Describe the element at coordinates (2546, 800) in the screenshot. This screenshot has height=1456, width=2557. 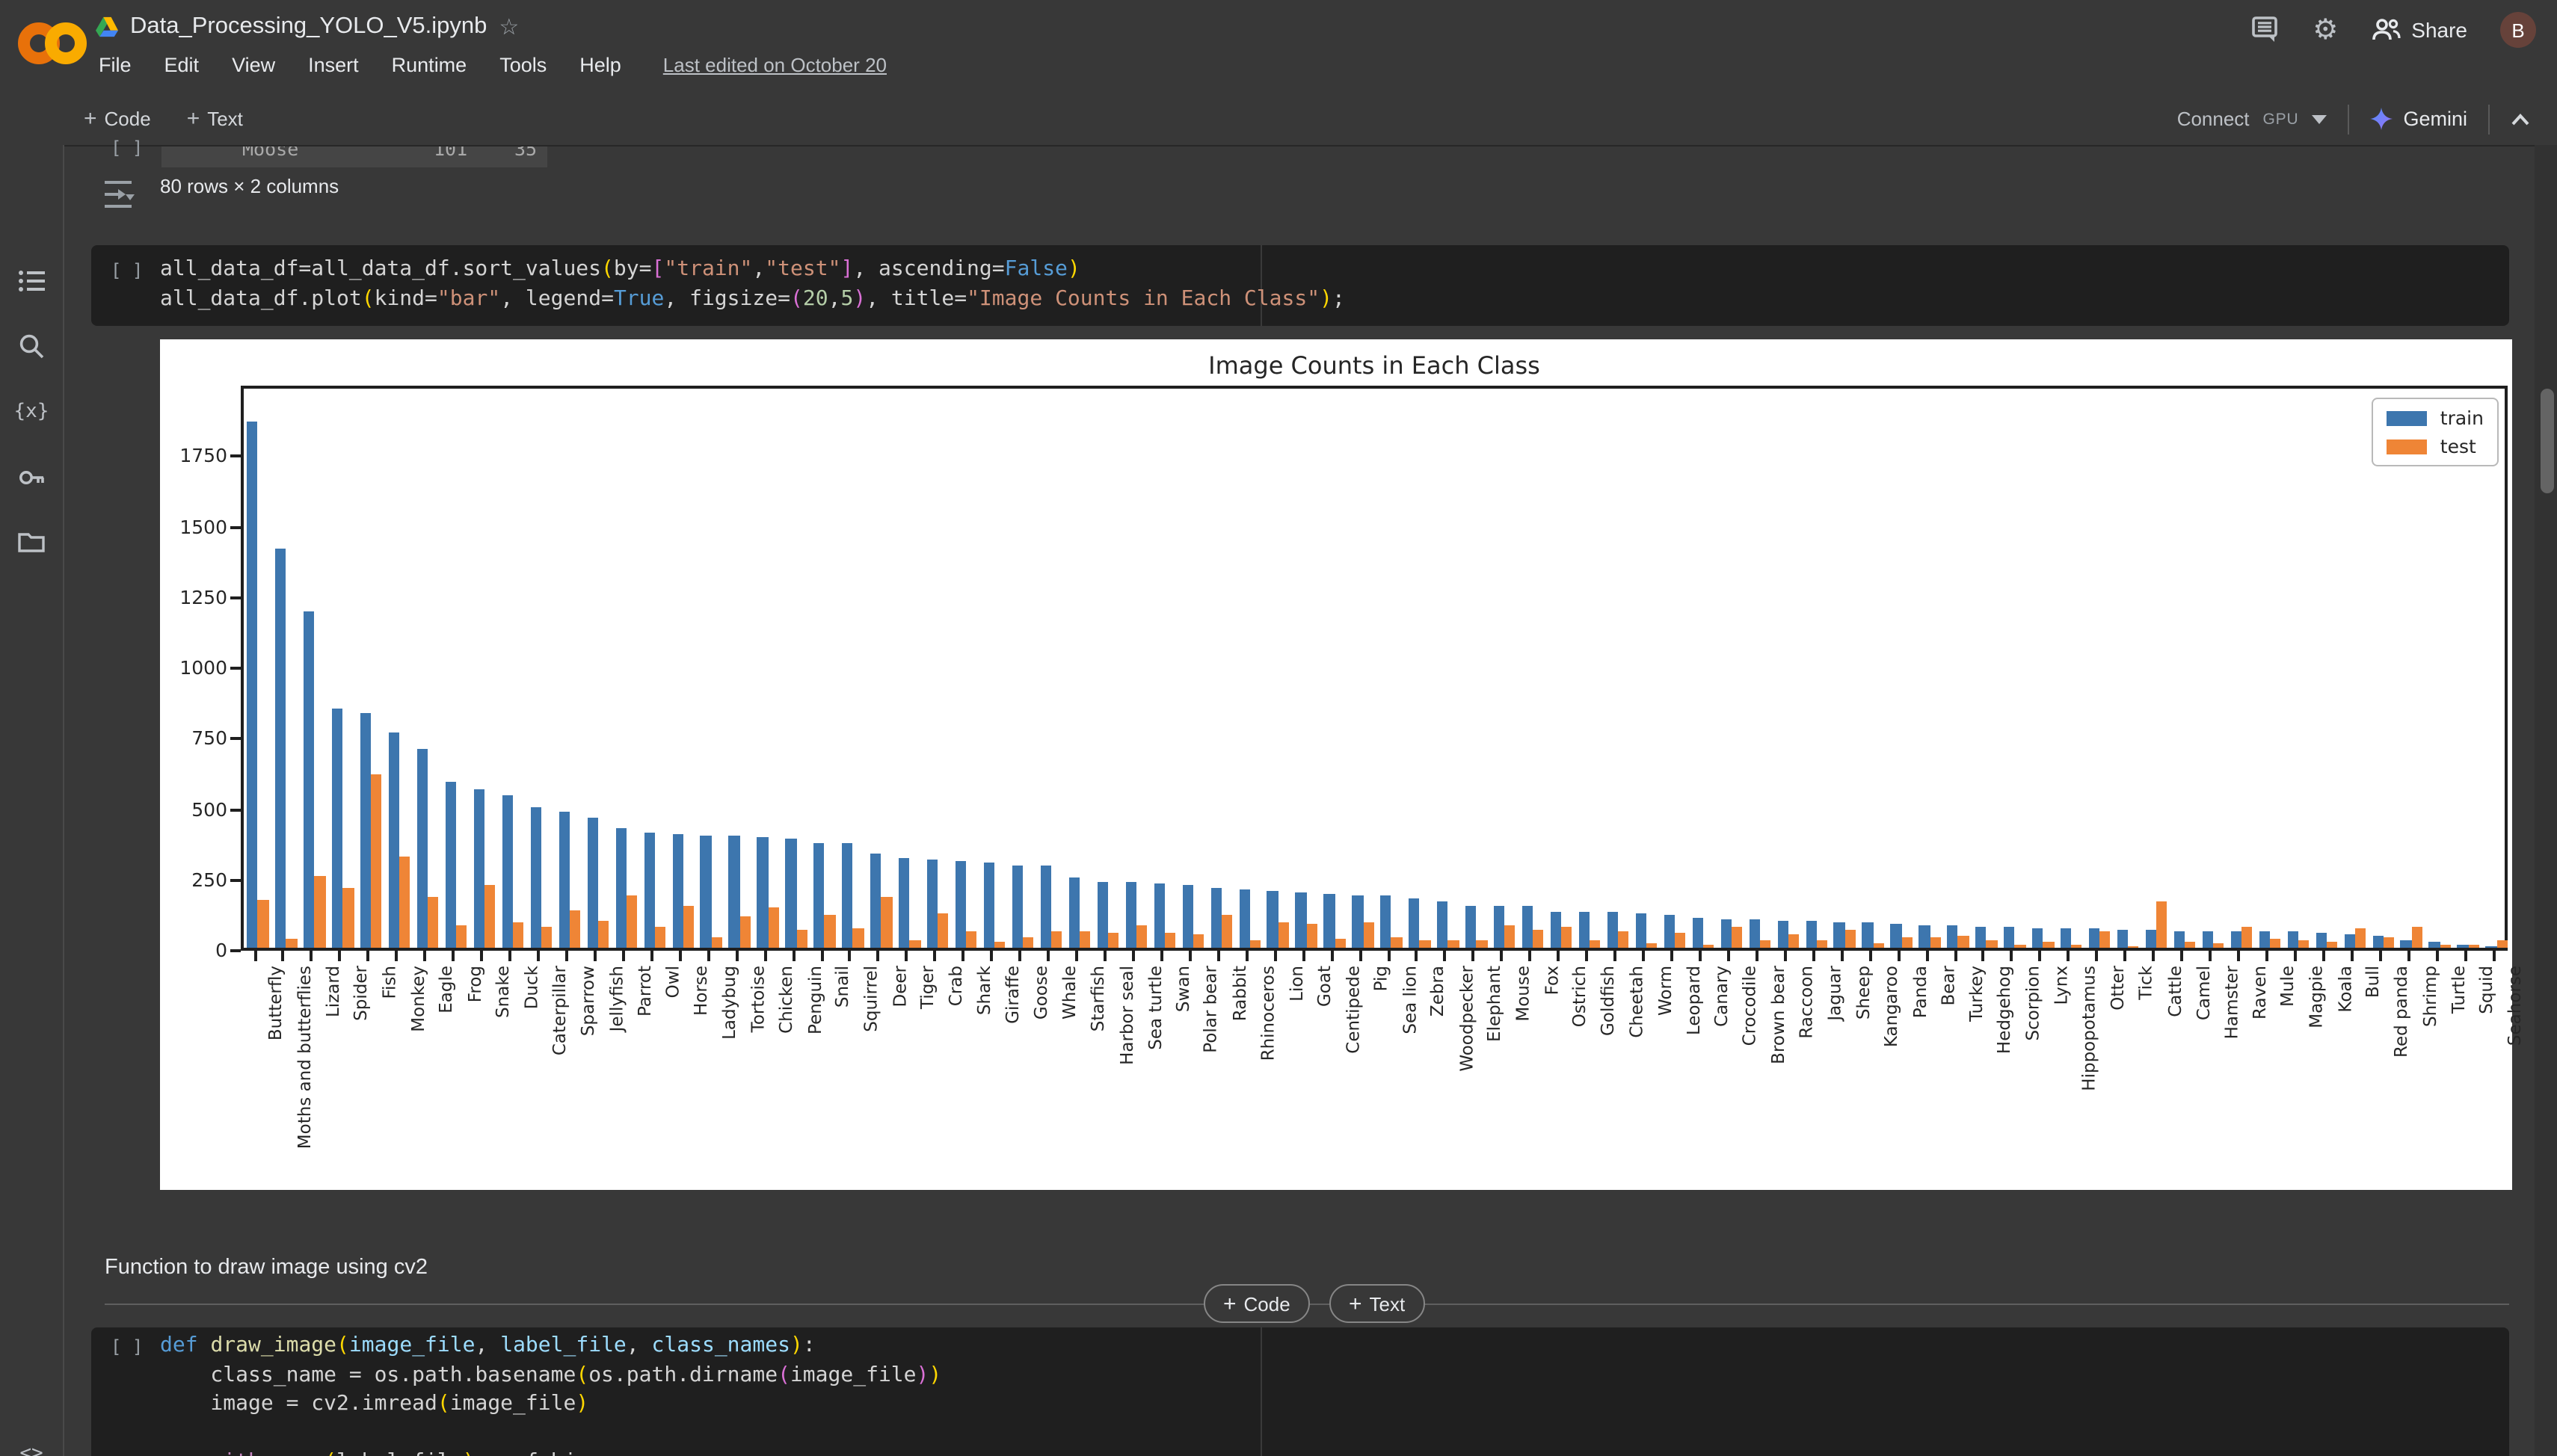
I see `scrollbar-track` at that location.